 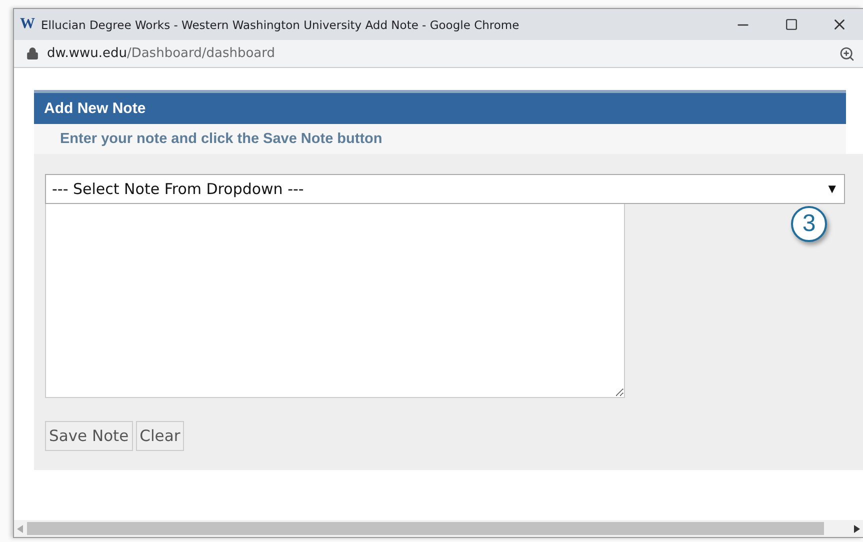 What do you see at coordinates (89, 436) in the screenshot?
I see `form-button: Save Note` at bounding box center [89, 436].